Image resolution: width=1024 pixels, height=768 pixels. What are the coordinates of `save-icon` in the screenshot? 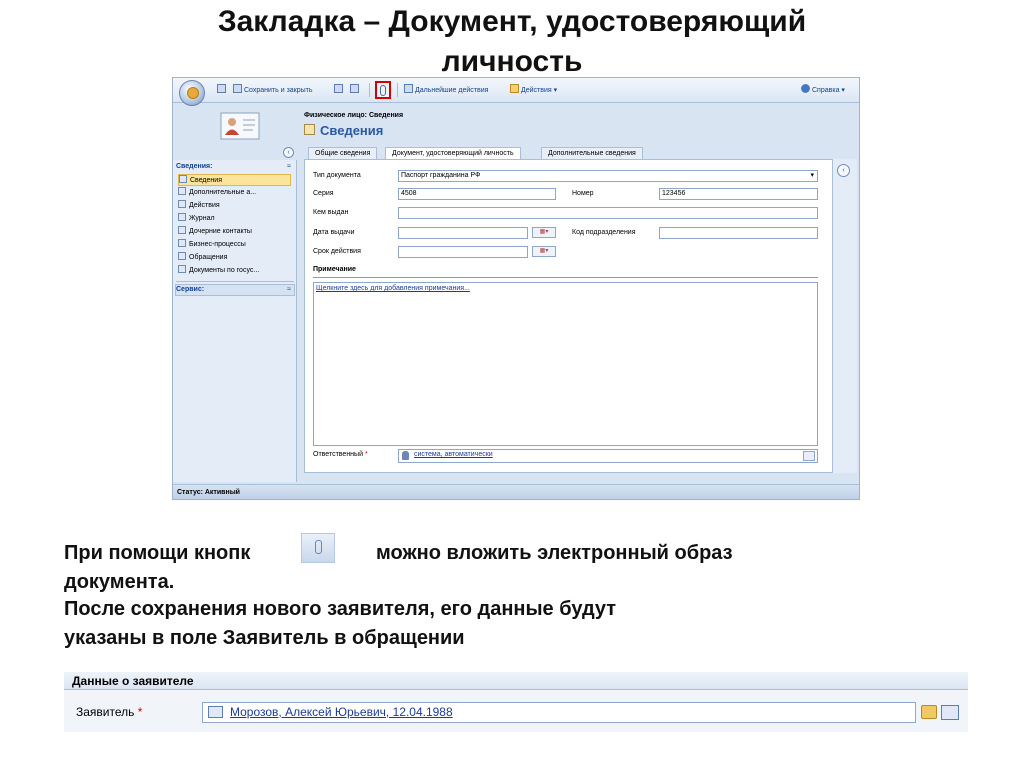 It's located at (221, 88).